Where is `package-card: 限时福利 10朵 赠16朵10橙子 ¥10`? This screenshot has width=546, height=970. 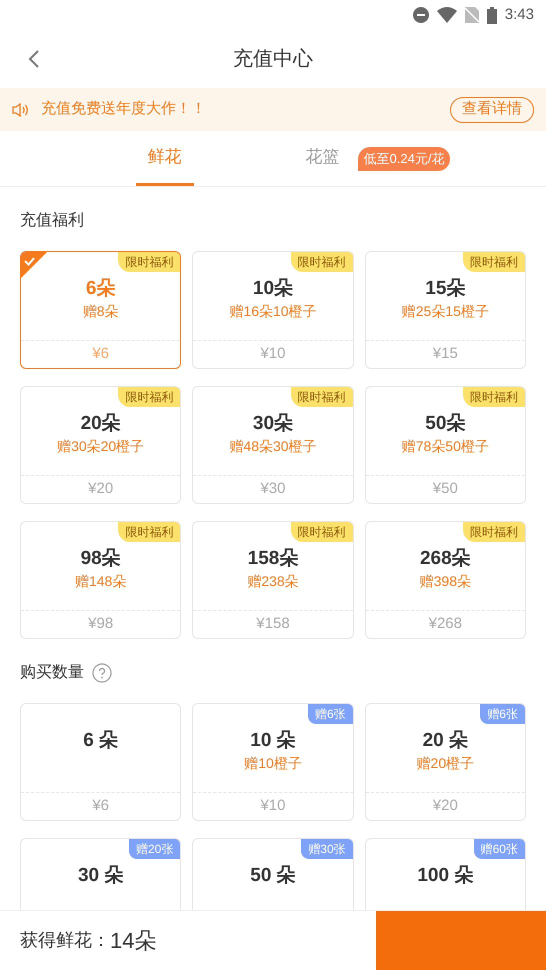
package-card: 限时福利 10朵 赠16朵10橙子 ¥10 is located at coordinates (273, 310).